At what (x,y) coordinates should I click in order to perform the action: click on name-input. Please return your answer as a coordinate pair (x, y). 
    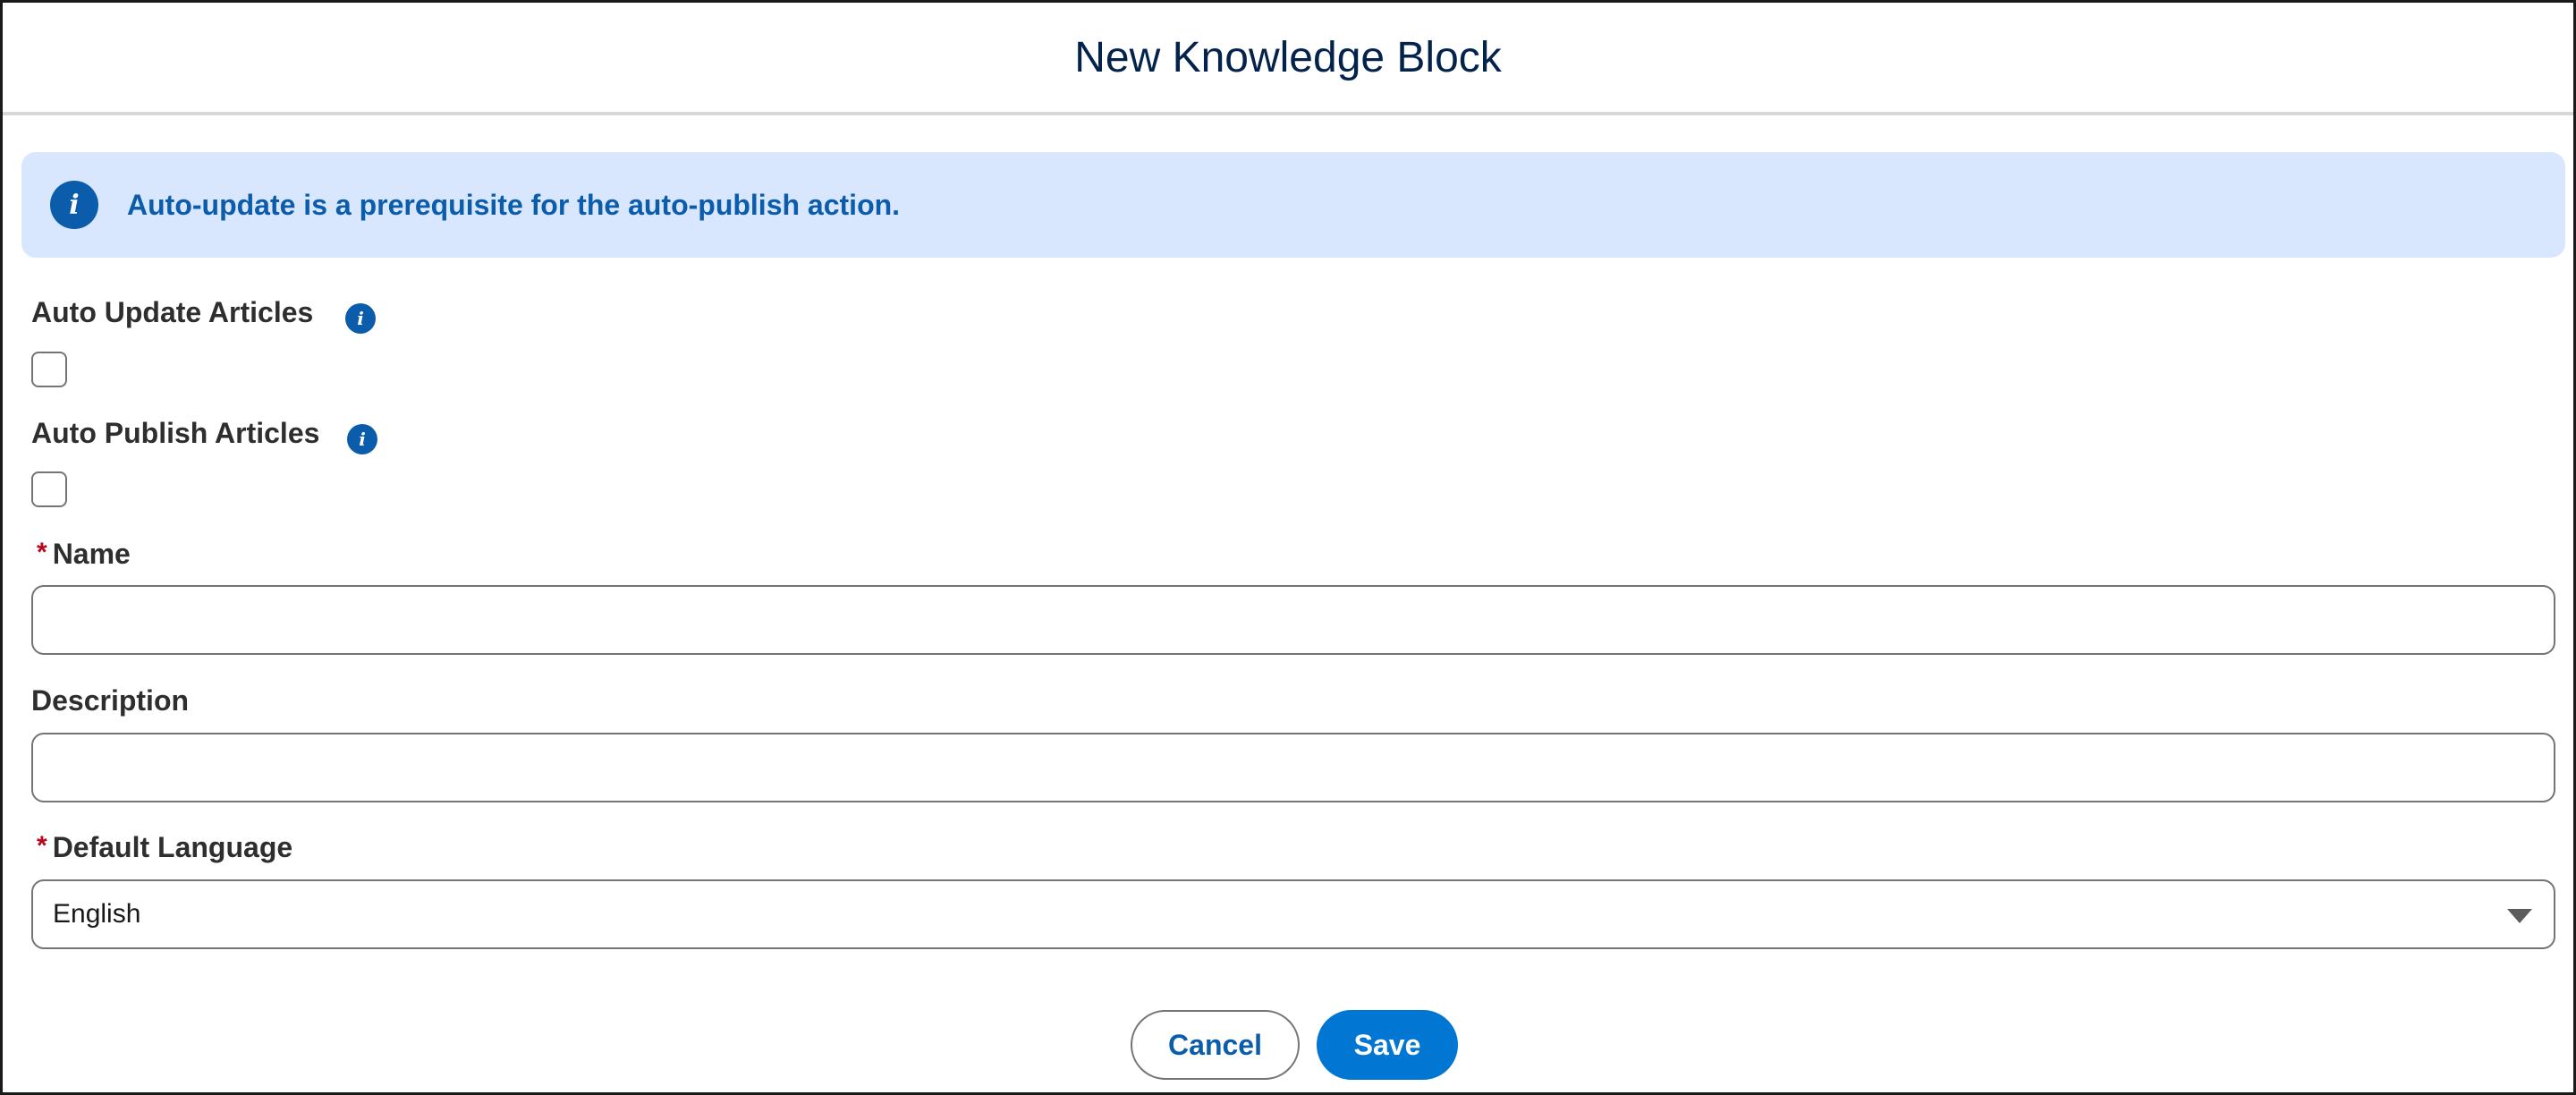
    Looking at the image, I should click on (1293, 620).